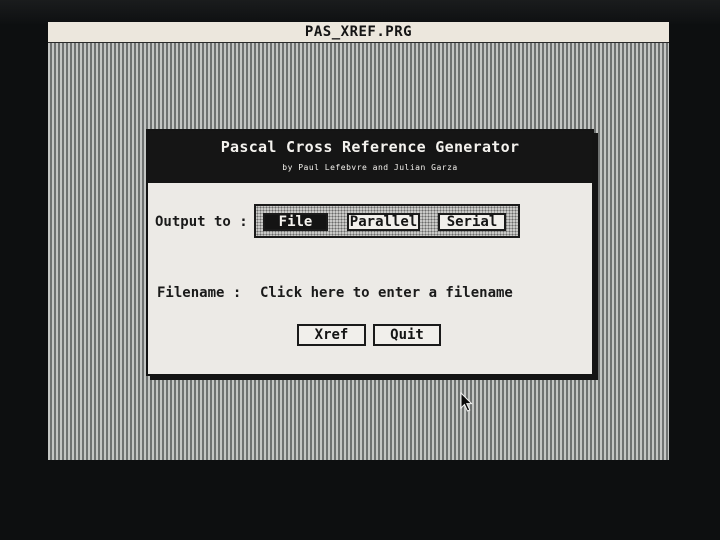 Image resolution: width=720 pixels, height=540 pixels. I want to click on arrow-pointer-icon, so click(466, 402).